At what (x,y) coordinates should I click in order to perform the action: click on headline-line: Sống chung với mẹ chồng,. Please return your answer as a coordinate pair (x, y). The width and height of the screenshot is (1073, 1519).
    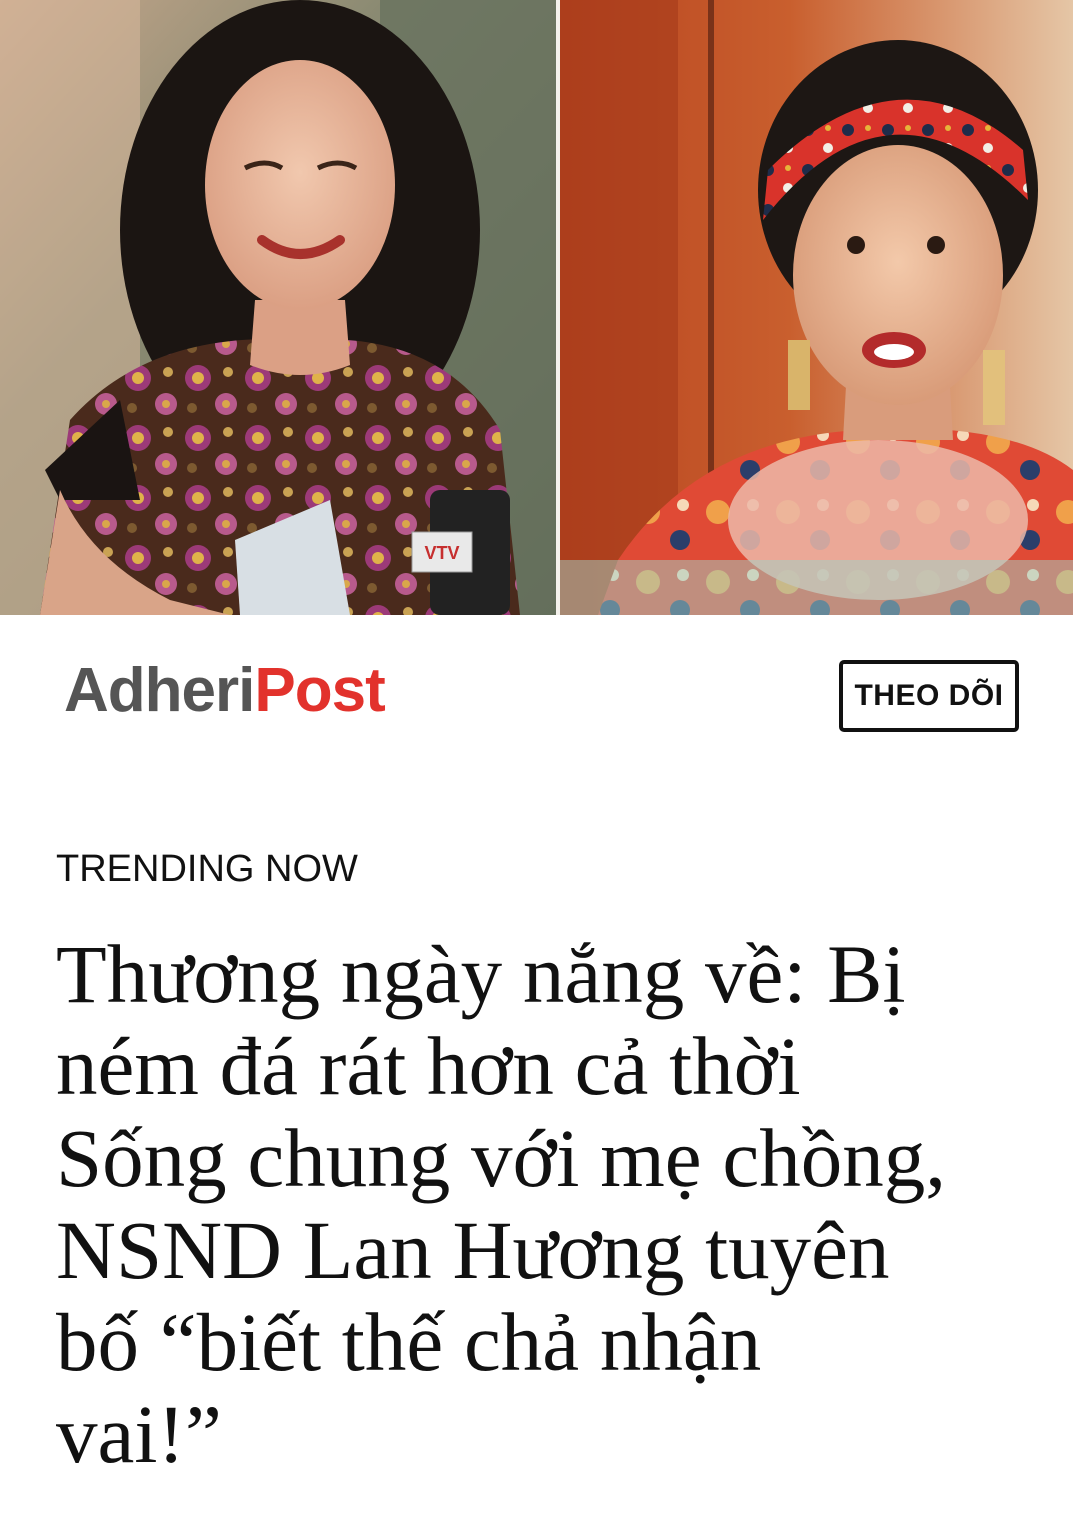
    Looking at the image, I should click on (501, 1158).